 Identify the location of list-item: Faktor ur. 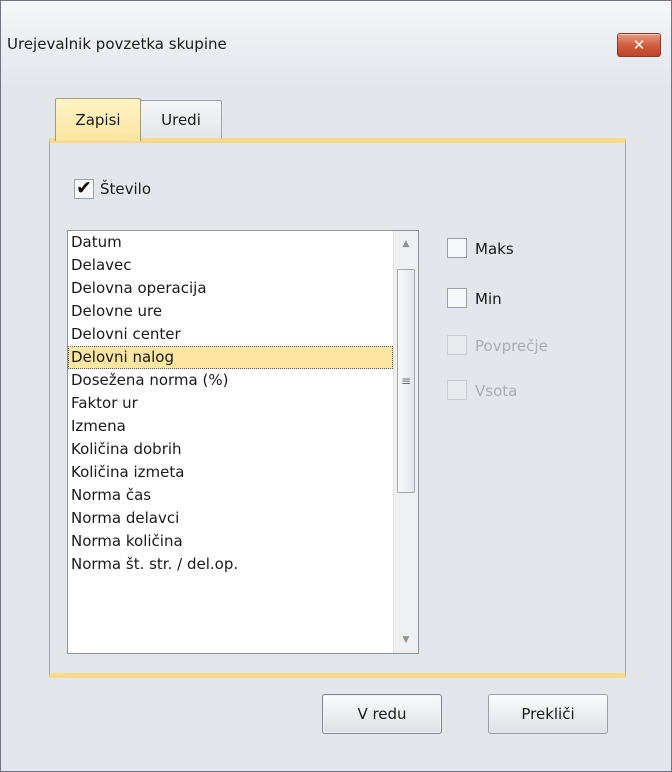
(230, 403).